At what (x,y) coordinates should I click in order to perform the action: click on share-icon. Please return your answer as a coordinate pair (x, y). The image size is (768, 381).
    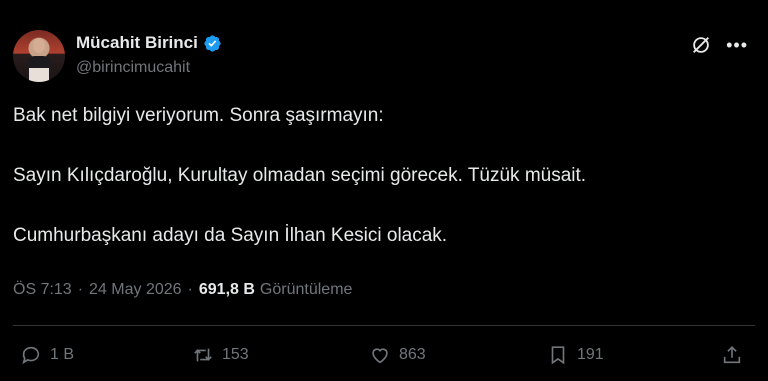
    Looking at the image, I should click on (732, 355).